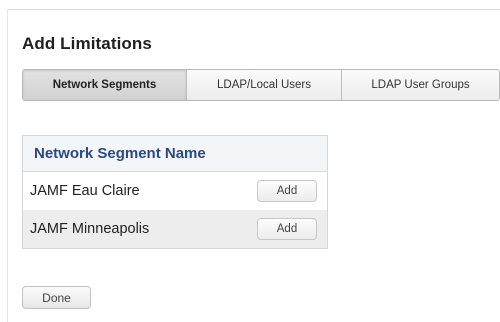  I want to click on left-divider, so click(7, 165).